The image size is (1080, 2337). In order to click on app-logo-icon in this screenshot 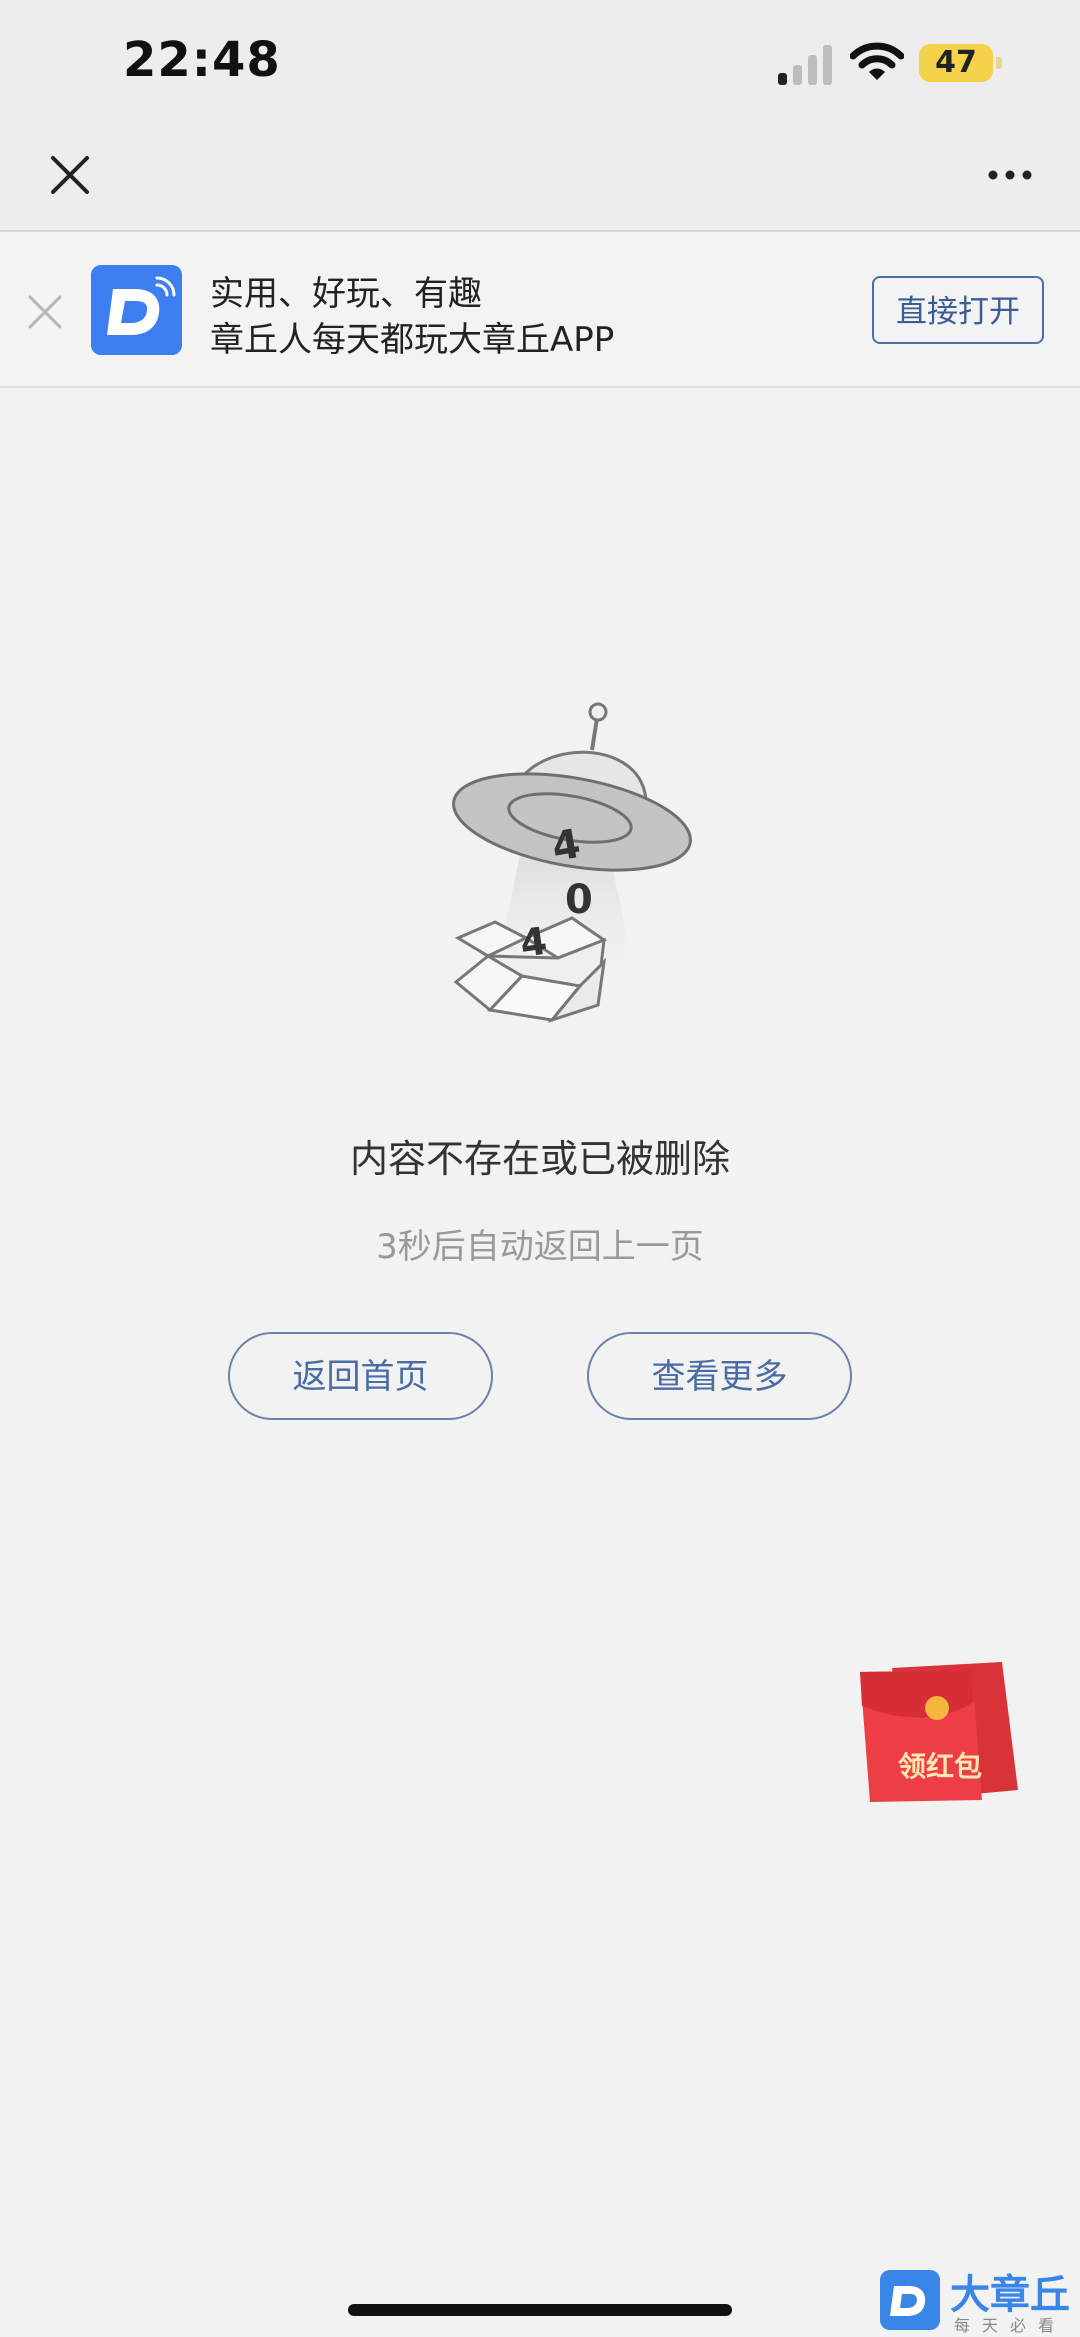, I will do `click(136, 310)`.